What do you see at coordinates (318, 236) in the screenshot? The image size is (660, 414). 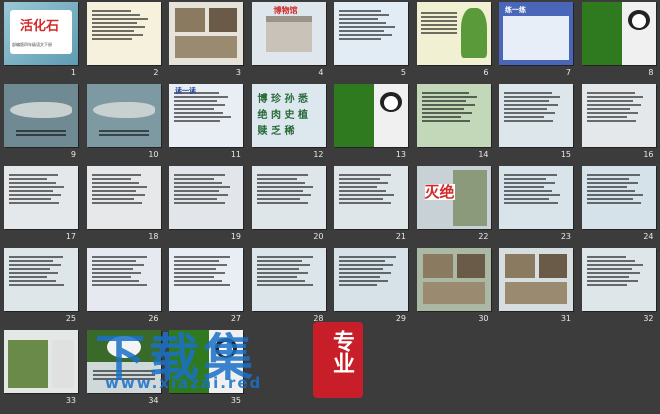 I see `slide-number: 20` at bounding box center [318, 236].